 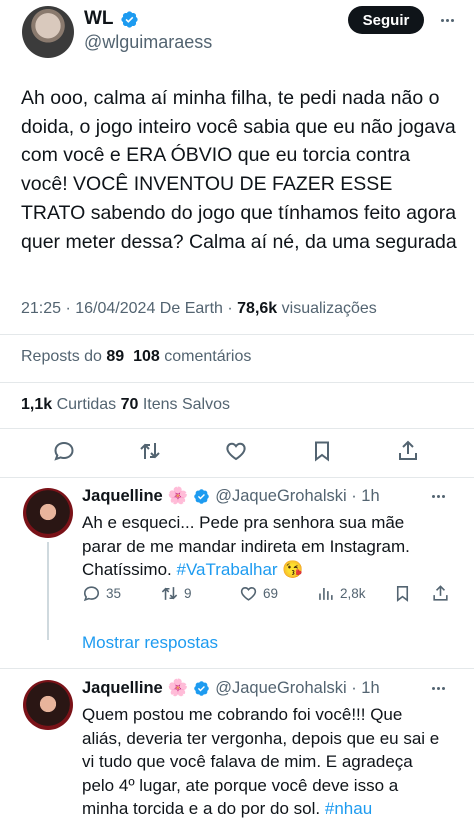 What do you see at coordinates (257, 308) in the screenshot?
I see `views-count: 78,6k` at bounding box center [257, 308].